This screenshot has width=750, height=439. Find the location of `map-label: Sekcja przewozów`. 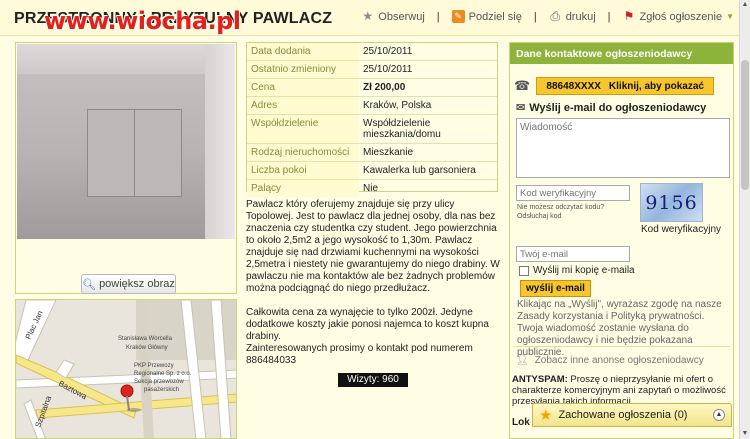

map-label: Sekcja przewozów is located at coordinates (159, 382).